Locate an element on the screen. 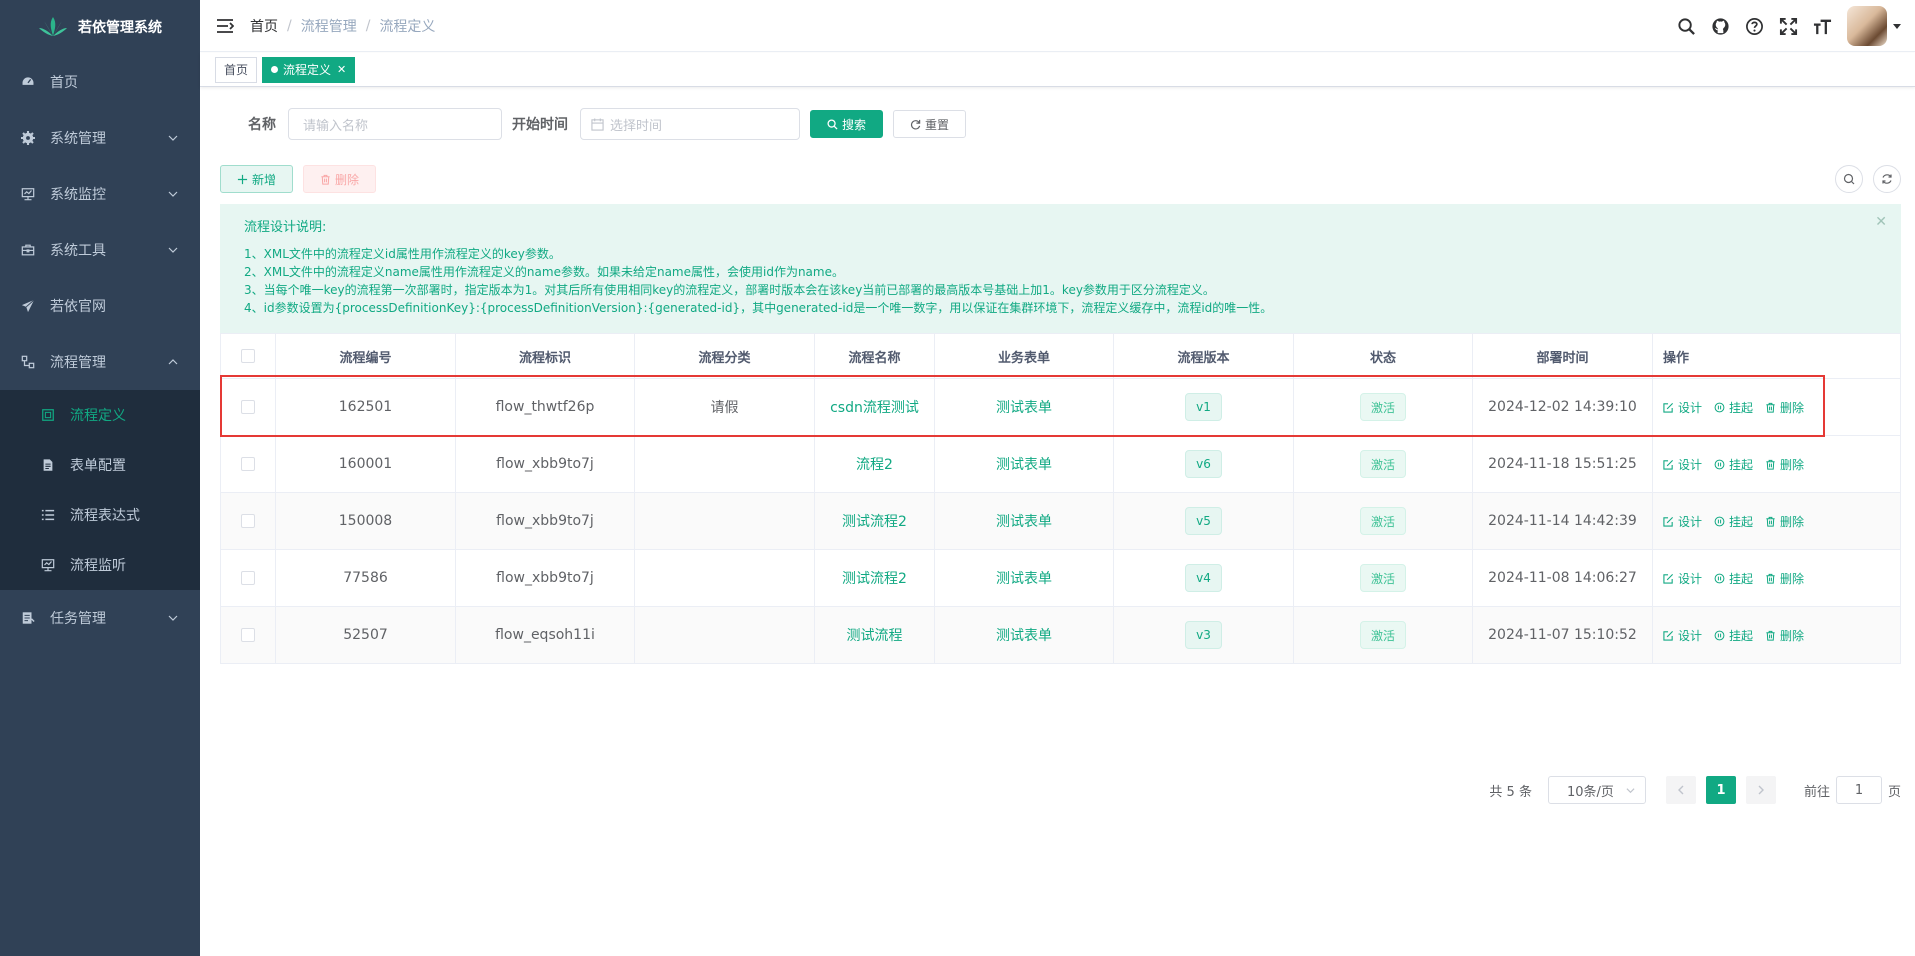 Image resolution: width=1915 pixels, height=956 pixels. op-label: 删除 is located at coordinates (1792, 578).